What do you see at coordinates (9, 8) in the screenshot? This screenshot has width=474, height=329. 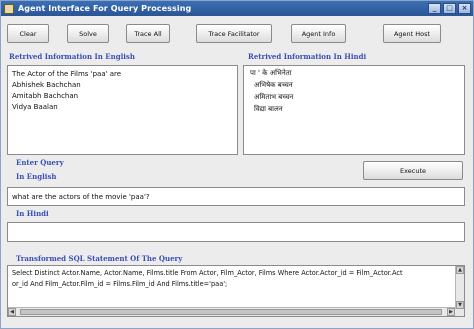 I see `app-icon` at bounding box center [9, 8].